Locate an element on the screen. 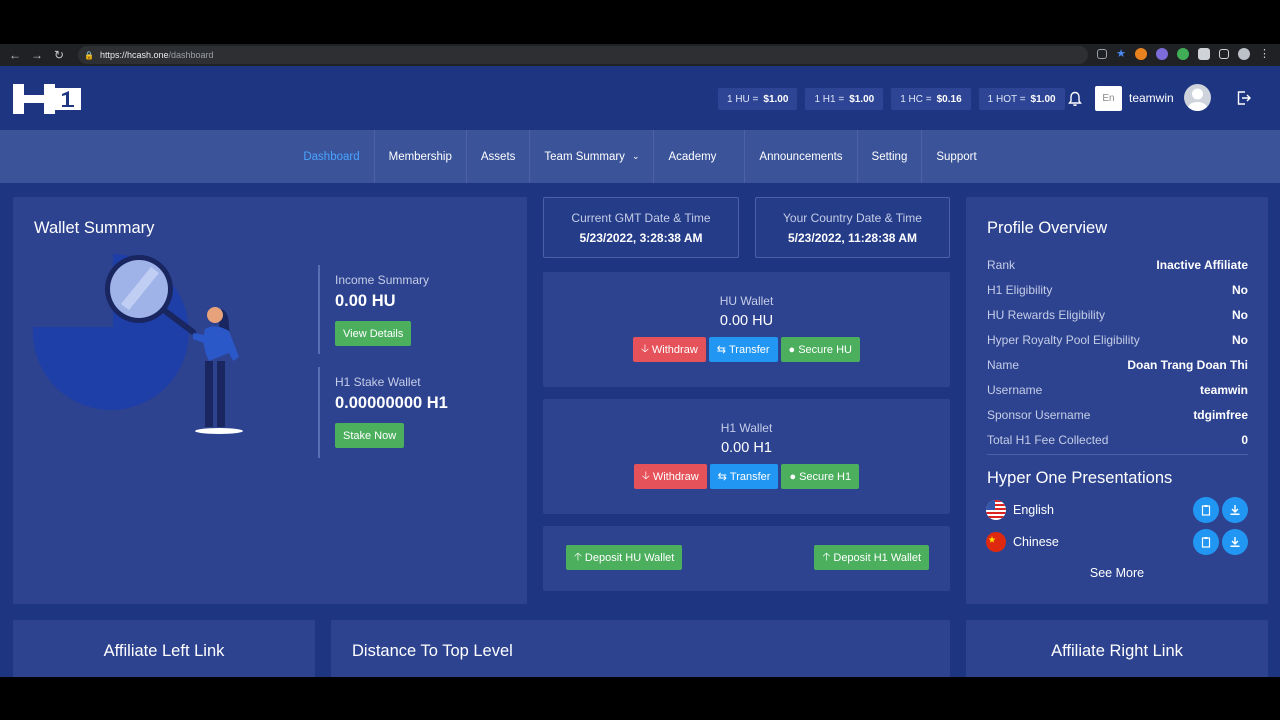 This screenshot has width=1280, height=720. nav-setting: Setting is located at coordinates (890, 156).